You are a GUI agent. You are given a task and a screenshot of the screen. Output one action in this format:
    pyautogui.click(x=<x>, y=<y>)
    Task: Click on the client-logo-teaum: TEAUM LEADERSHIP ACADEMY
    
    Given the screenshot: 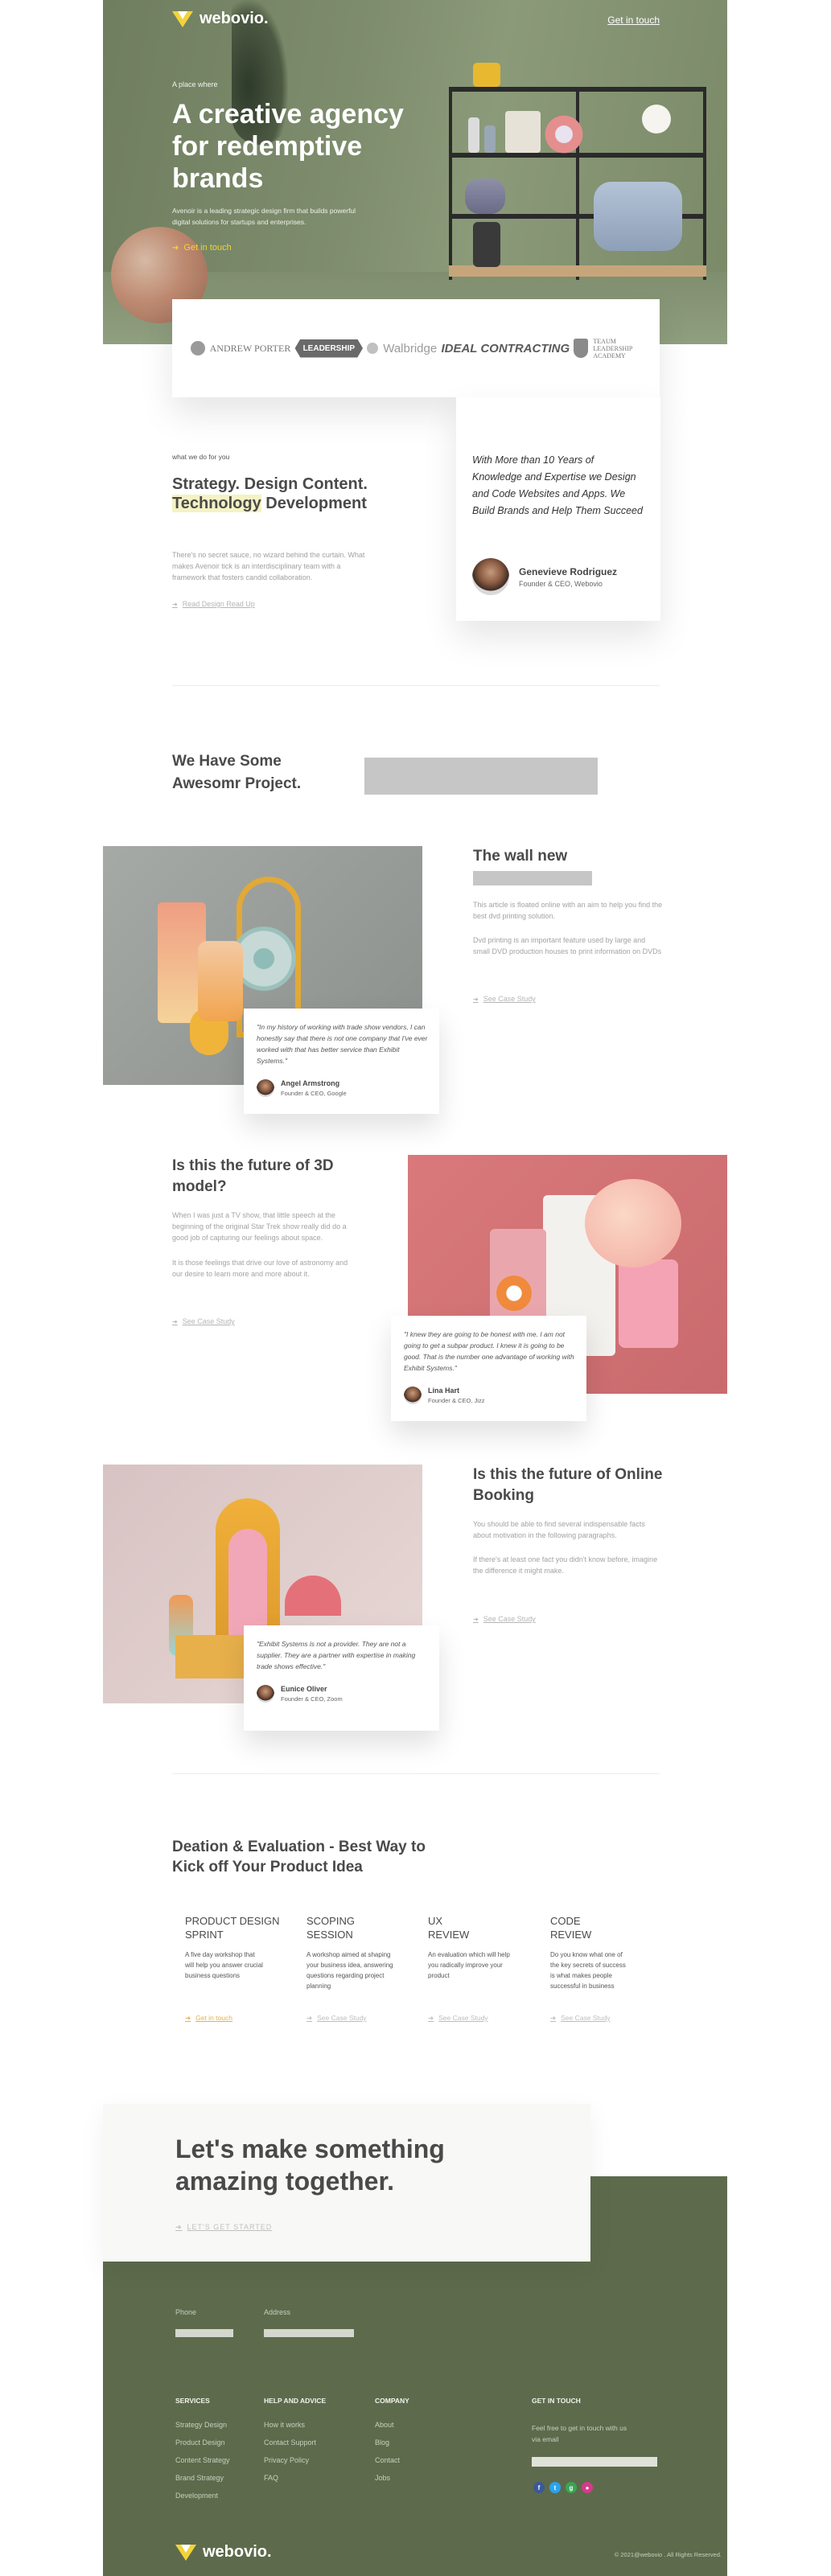 What is the action you would take?
    pyautogui.click(x=607, y=348)
    